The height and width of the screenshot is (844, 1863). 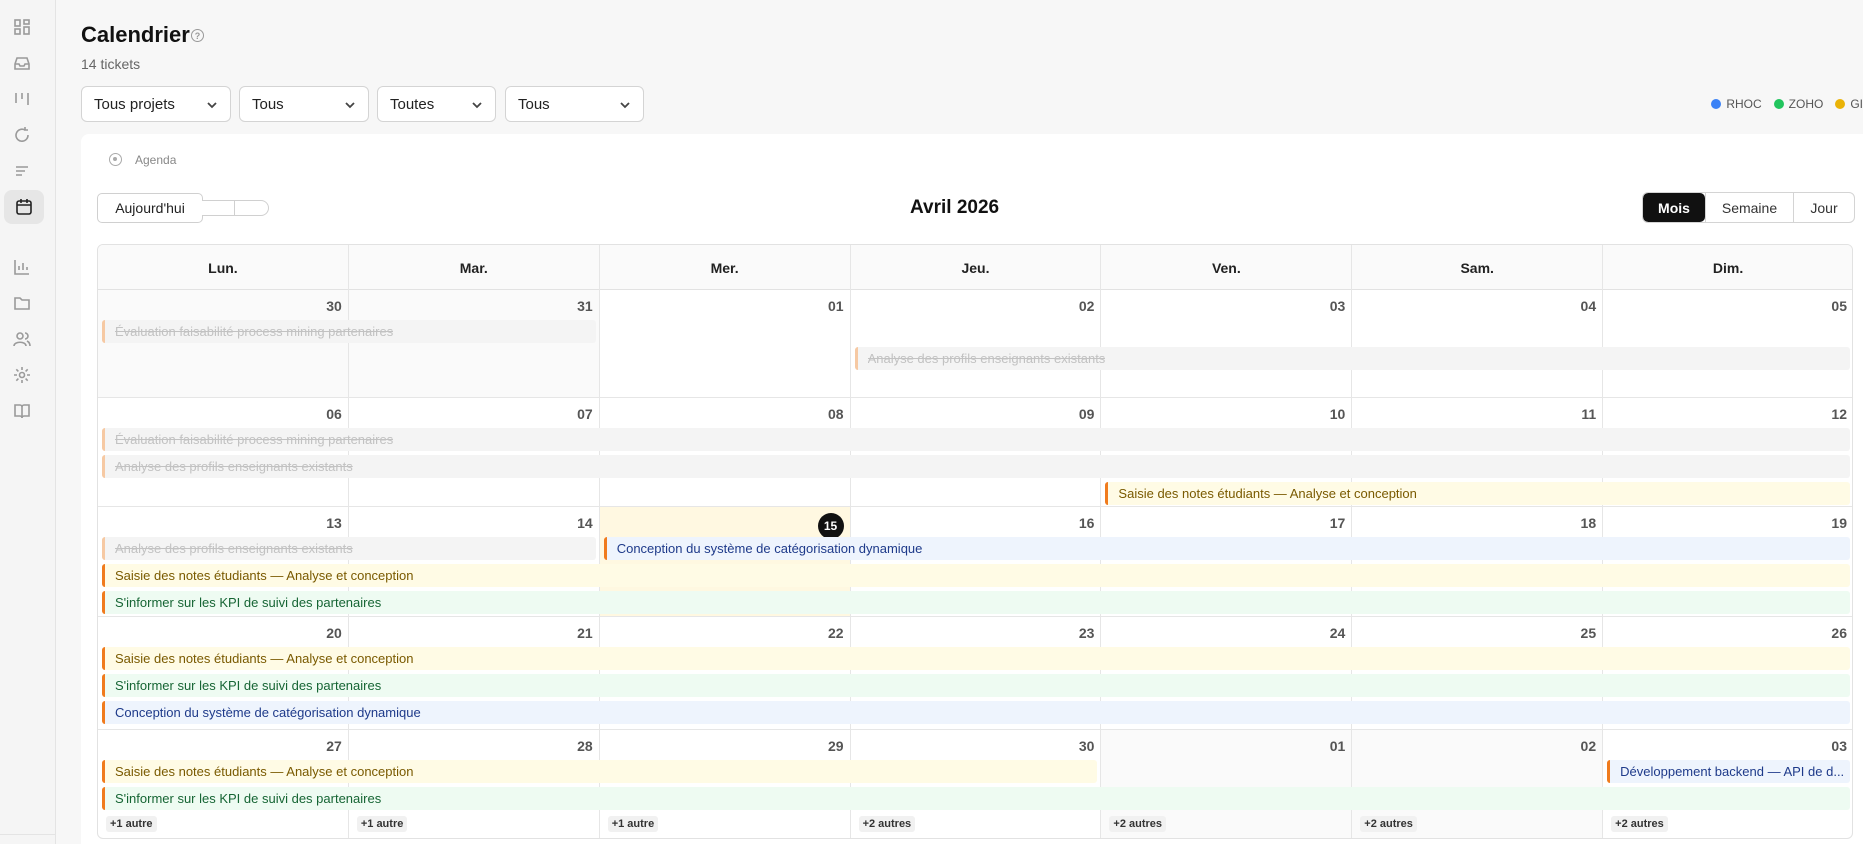 What do you see at coordinates (976, 344) in the screenshot?
I see `day-cell: 02` at bounding box center [976, 344].